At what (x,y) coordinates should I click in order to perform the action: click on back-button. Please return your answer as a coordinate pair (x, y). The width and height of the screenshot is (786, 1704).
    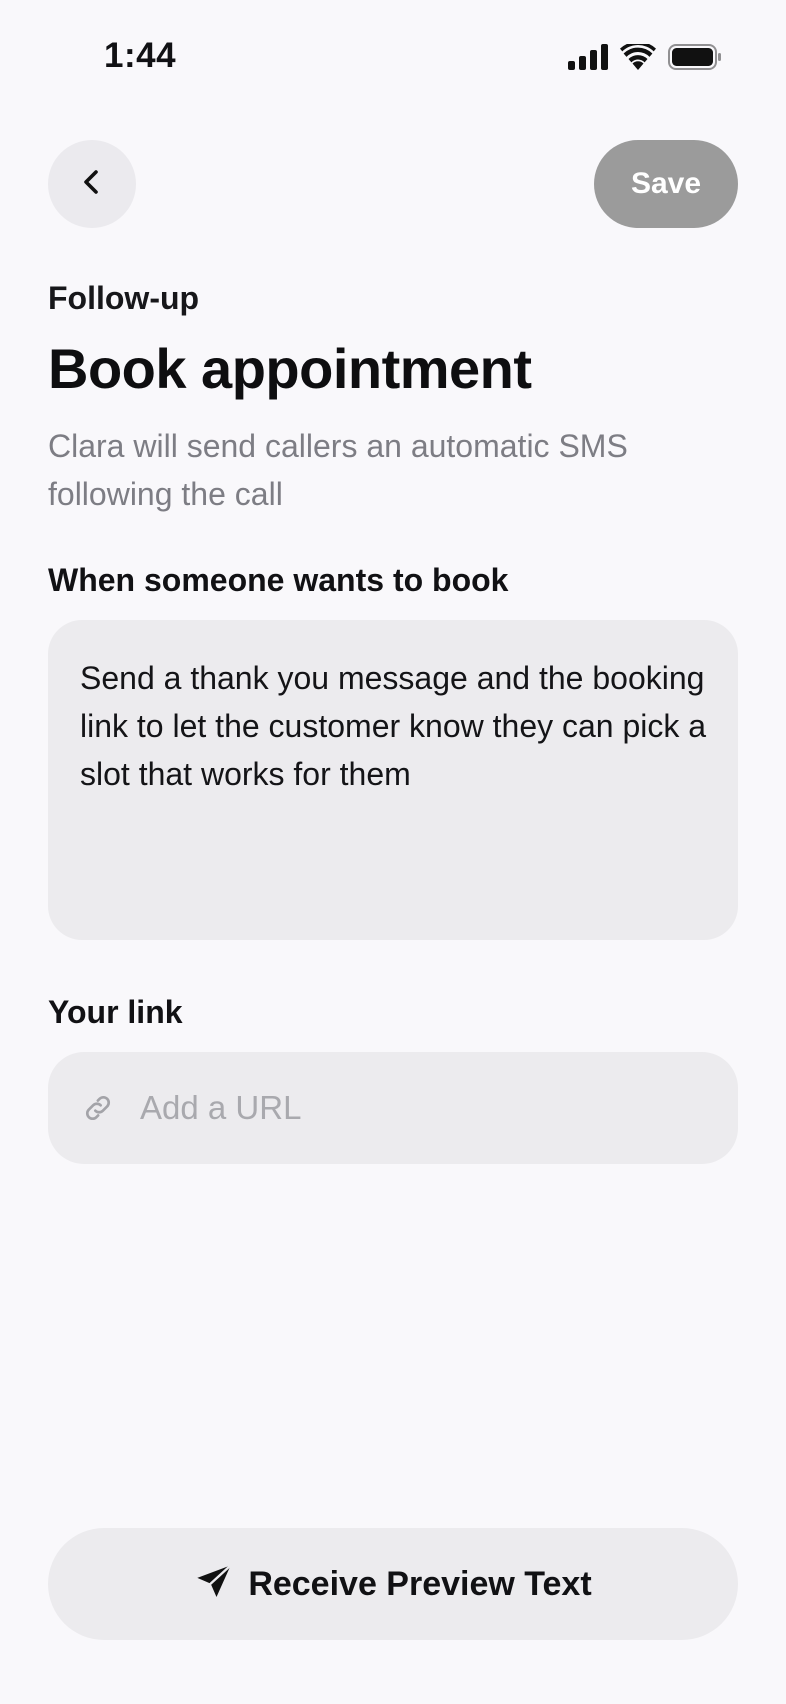
    Looking at the image, I should click on (92, 184).